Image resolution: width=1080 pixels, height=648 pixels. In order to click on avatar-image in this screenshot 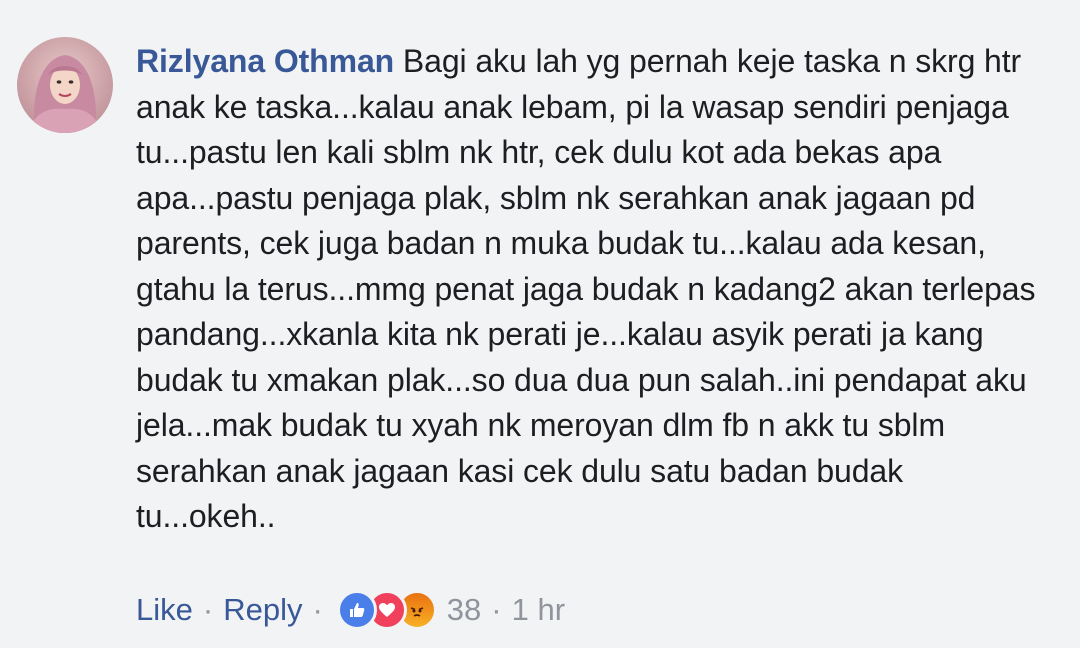, I will do `click(65, 85)`.